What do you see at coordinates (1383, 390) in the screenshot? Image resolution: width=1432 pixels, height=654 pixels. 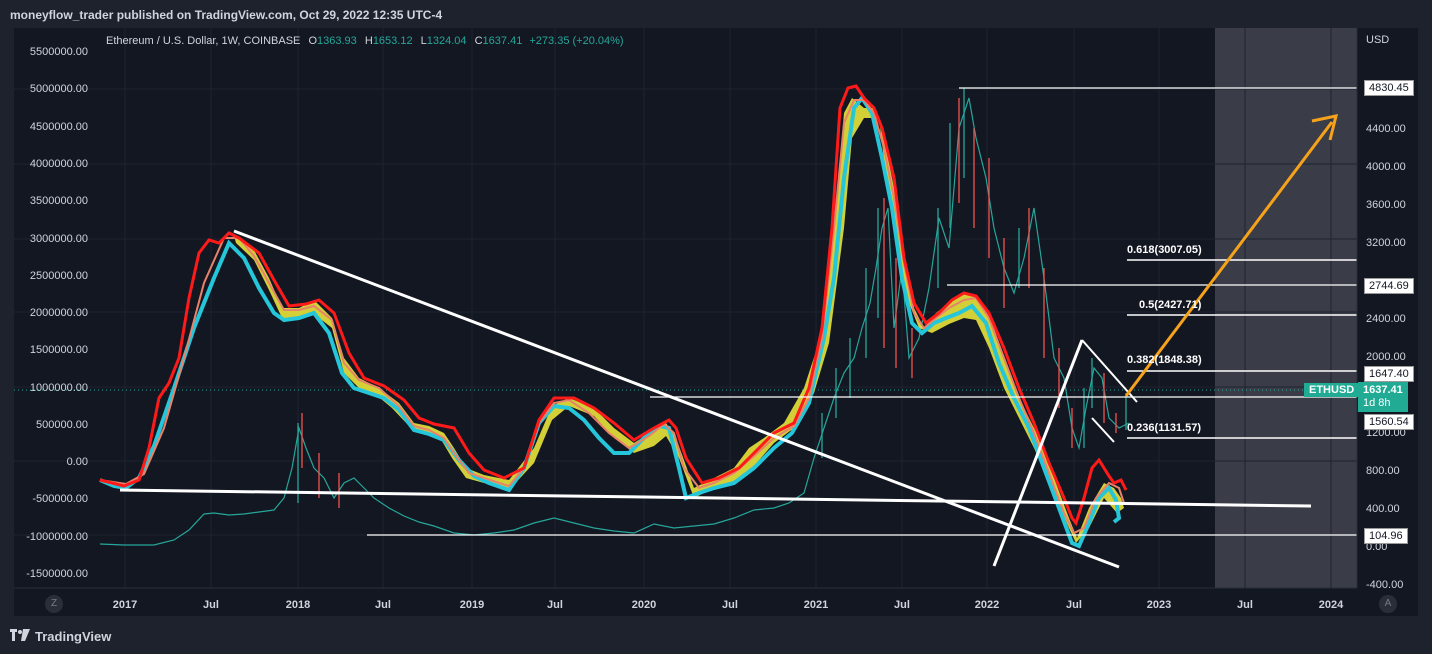 I see `ethusd-price: 1637.41` at bounding box center [1383, 390].